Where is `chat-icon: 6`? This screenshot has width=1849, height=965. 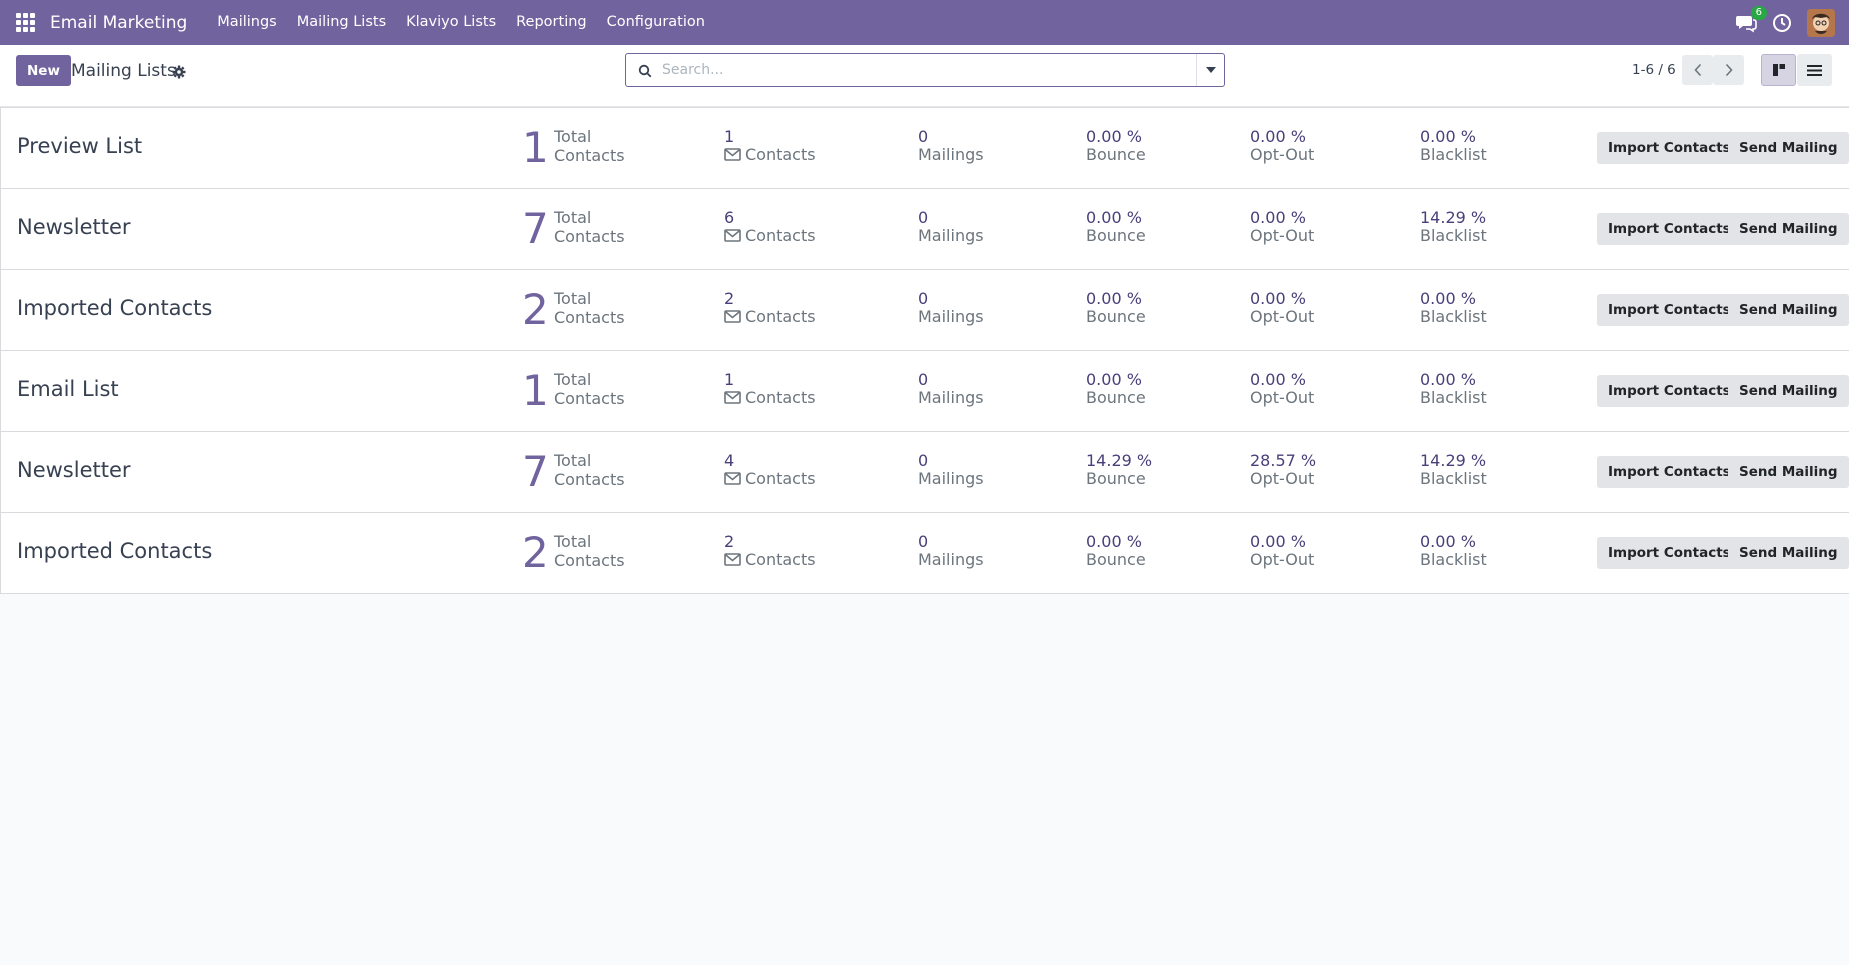 chat-icon: 6 is located at coordinates (1751, 19).